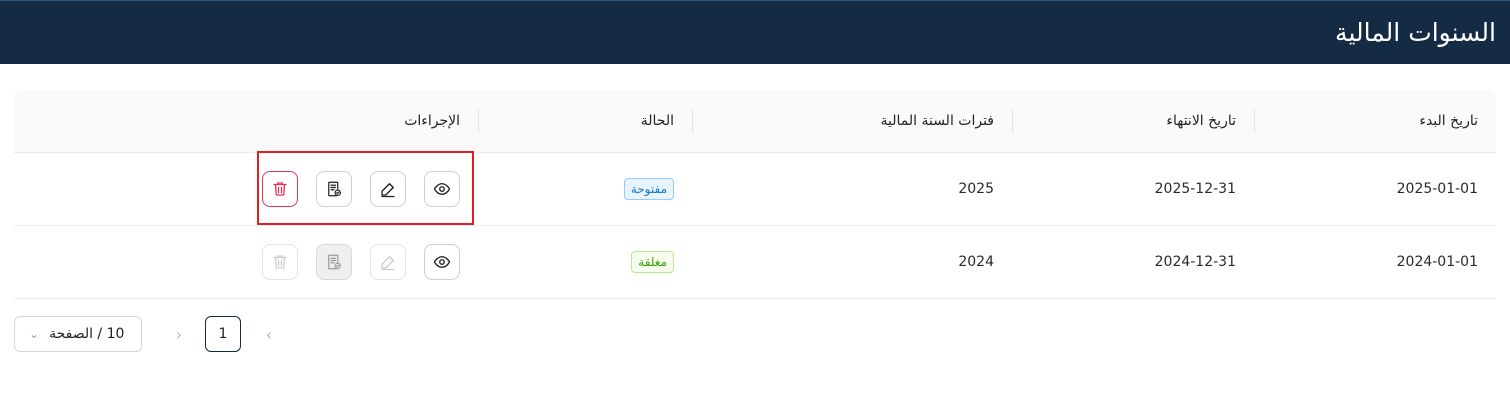 The width and height of the screenshot is (1510, 394). What do you see at coordinates (154, 334) in the screenshot?
I see `pagination: ⌄ 10 / الصفحة ‹ 1 ›` at bounding box center [154, 334].